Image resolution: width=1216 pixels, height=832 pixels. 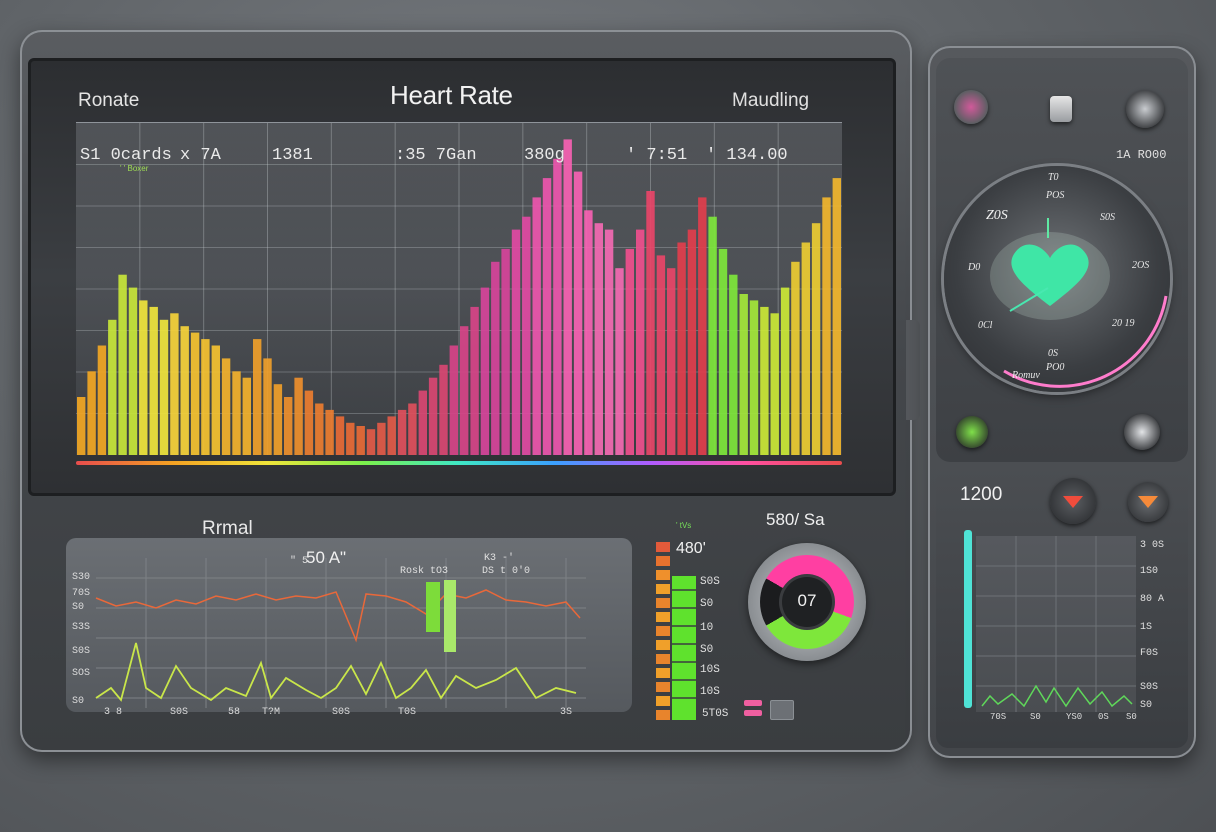 I want to click on gauge-value: 07, so click(x=807, y=600).